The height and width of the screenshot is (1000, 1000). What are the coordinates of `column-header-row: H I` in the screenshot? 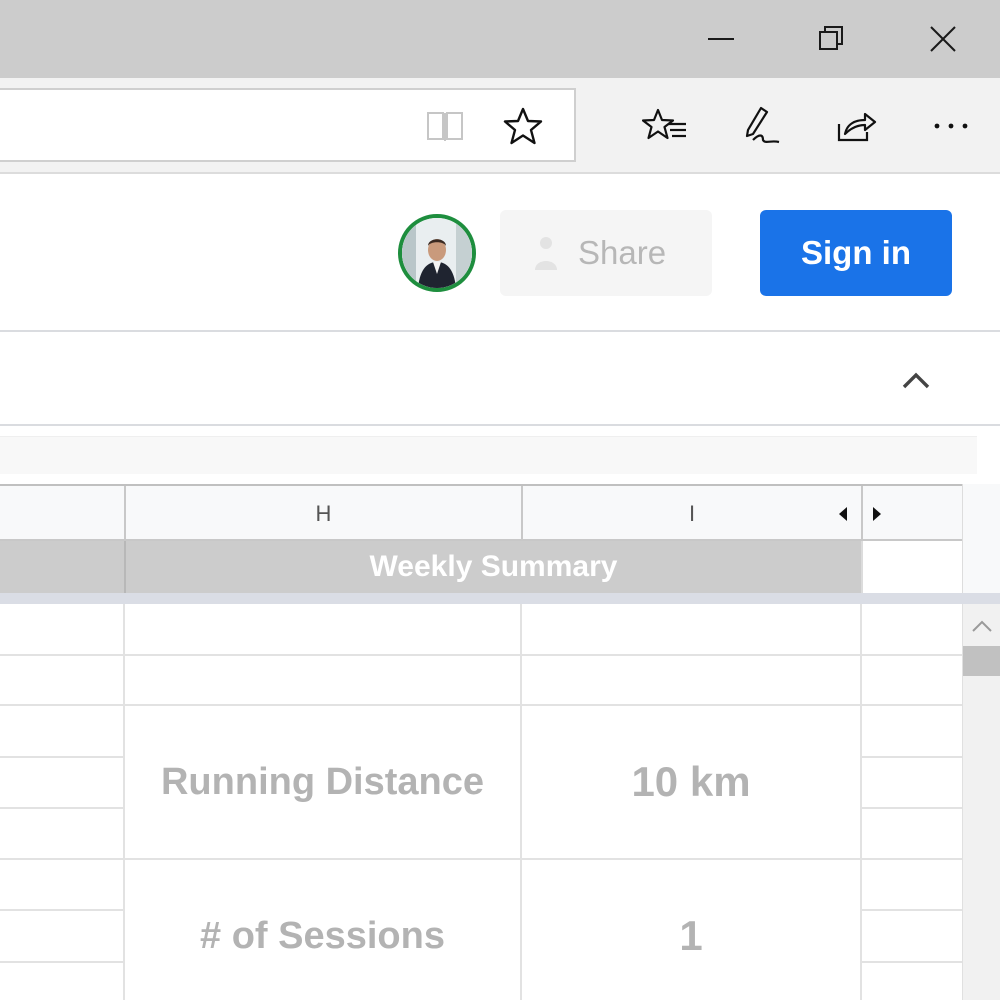 It's located at (481, 512).